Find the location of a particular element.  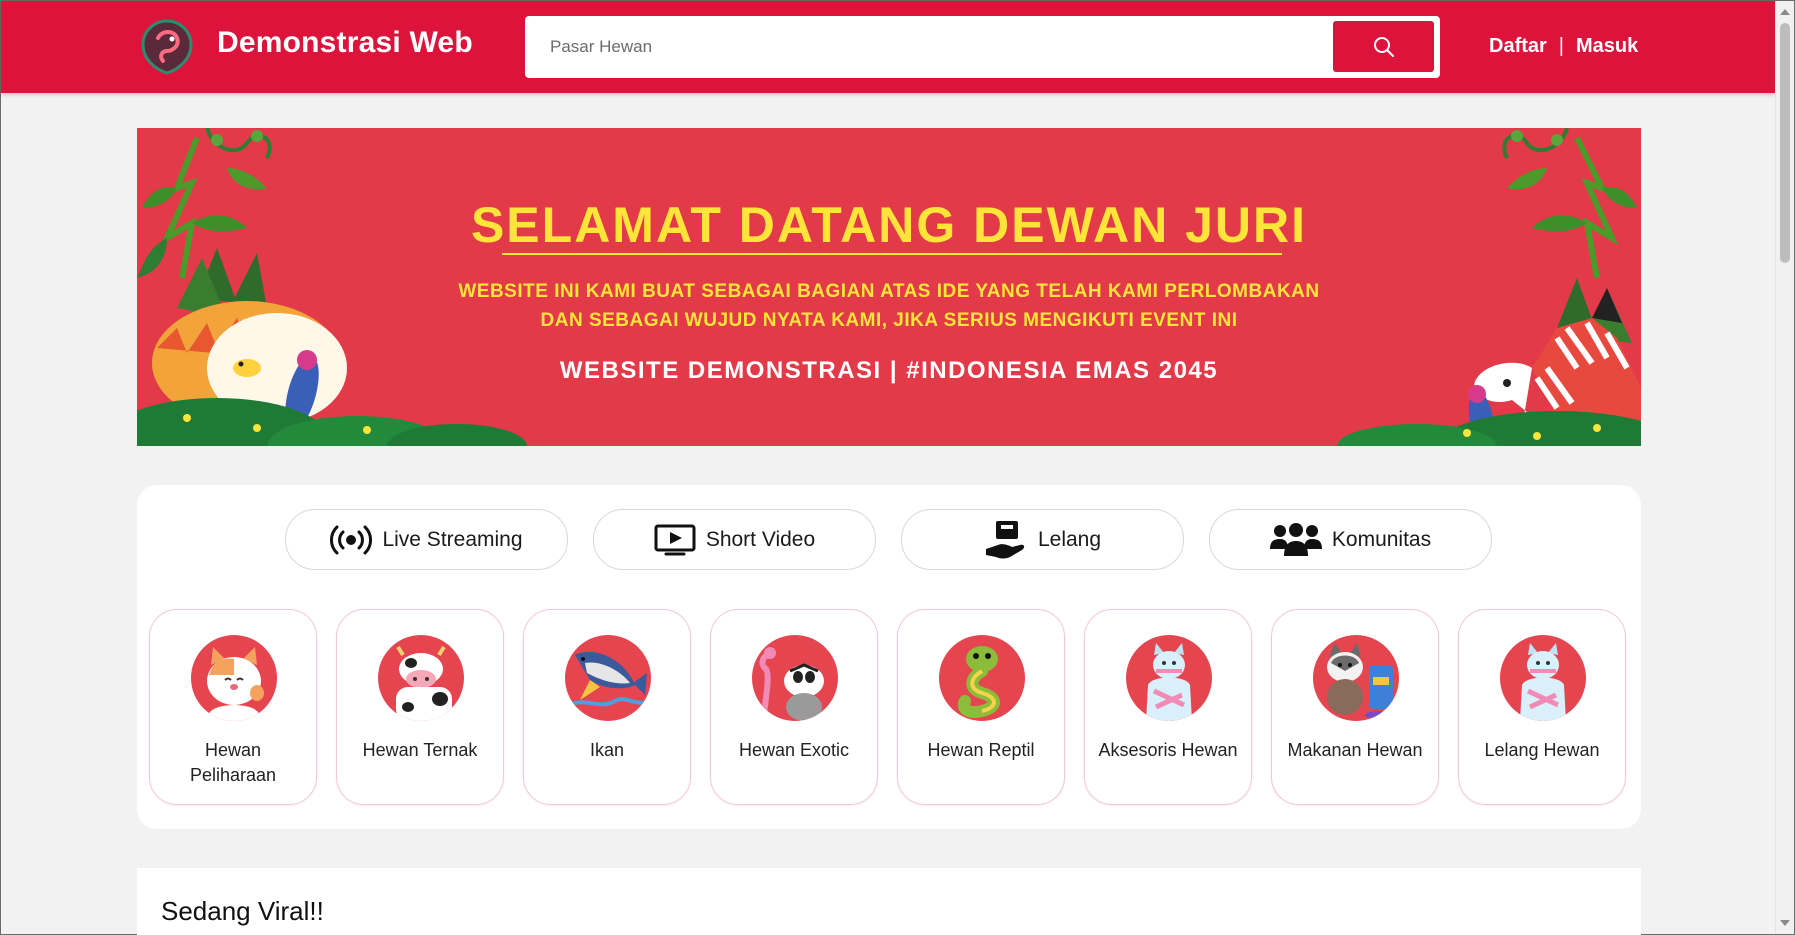

category-hewan-exotic: Hewan Exotic is located at coordinates (794, 707).